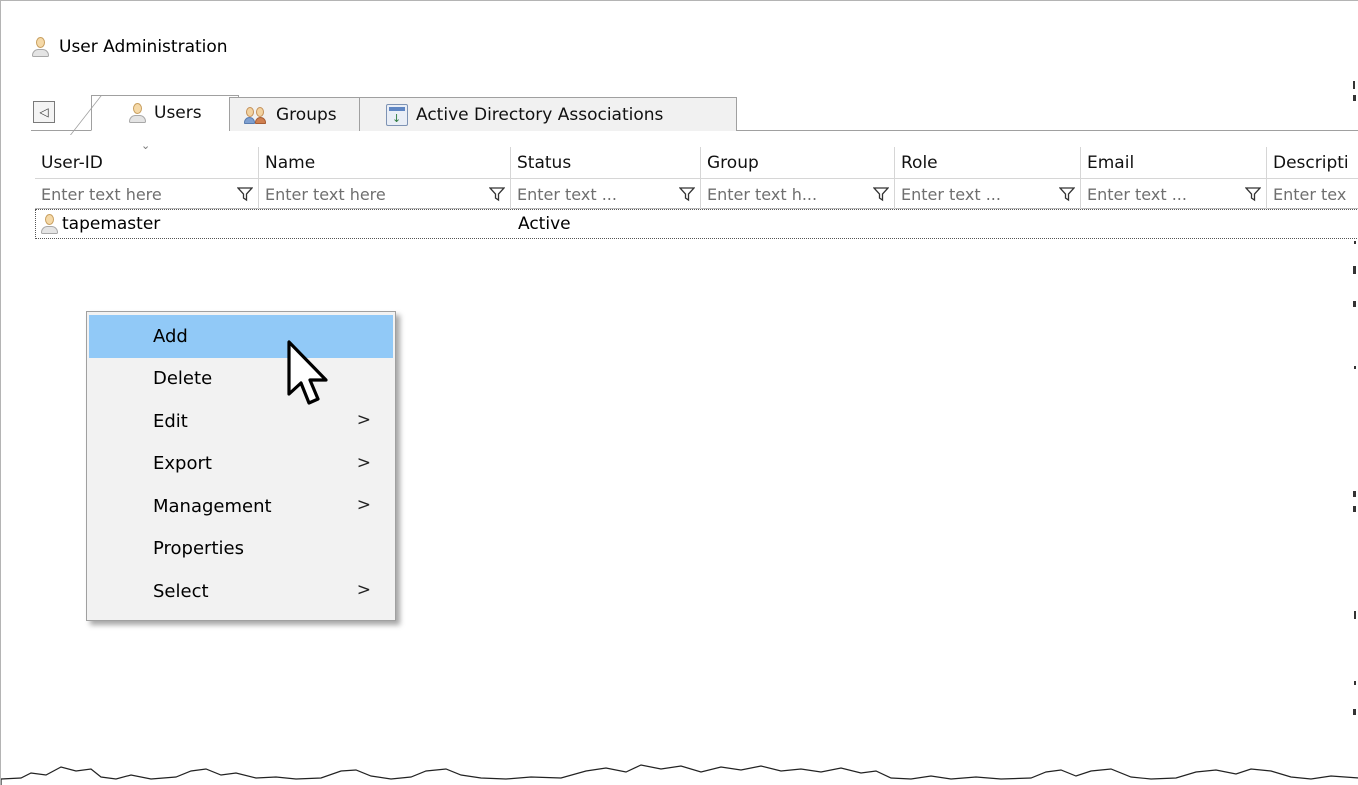  Describe the element at coordinates (1354, 398) in the screenshot. I see `clipped-edge-glyphs` at that location.